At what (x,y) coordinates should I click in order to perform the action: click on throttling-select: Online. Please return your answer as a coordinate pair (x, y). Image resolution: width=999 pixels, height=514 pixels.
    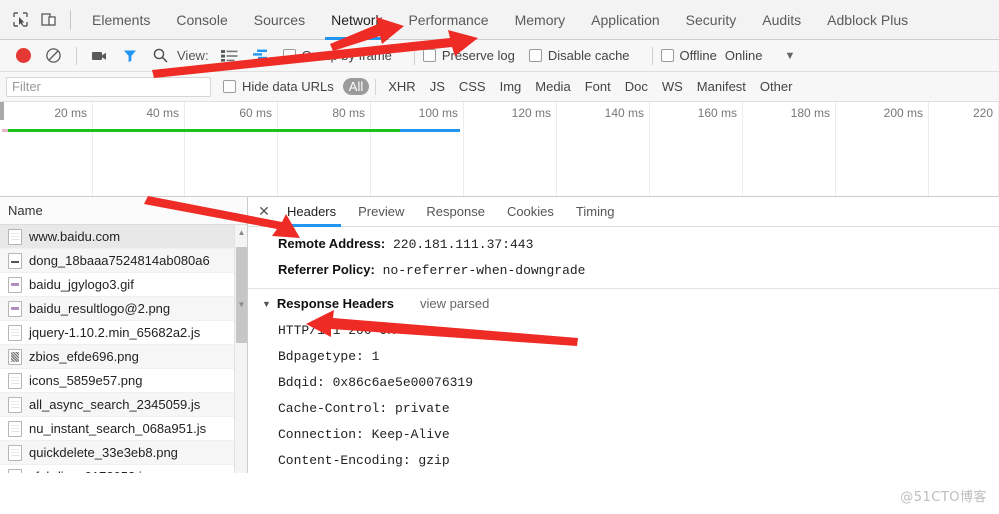
    Looking at the image, I should click on (744, 55).